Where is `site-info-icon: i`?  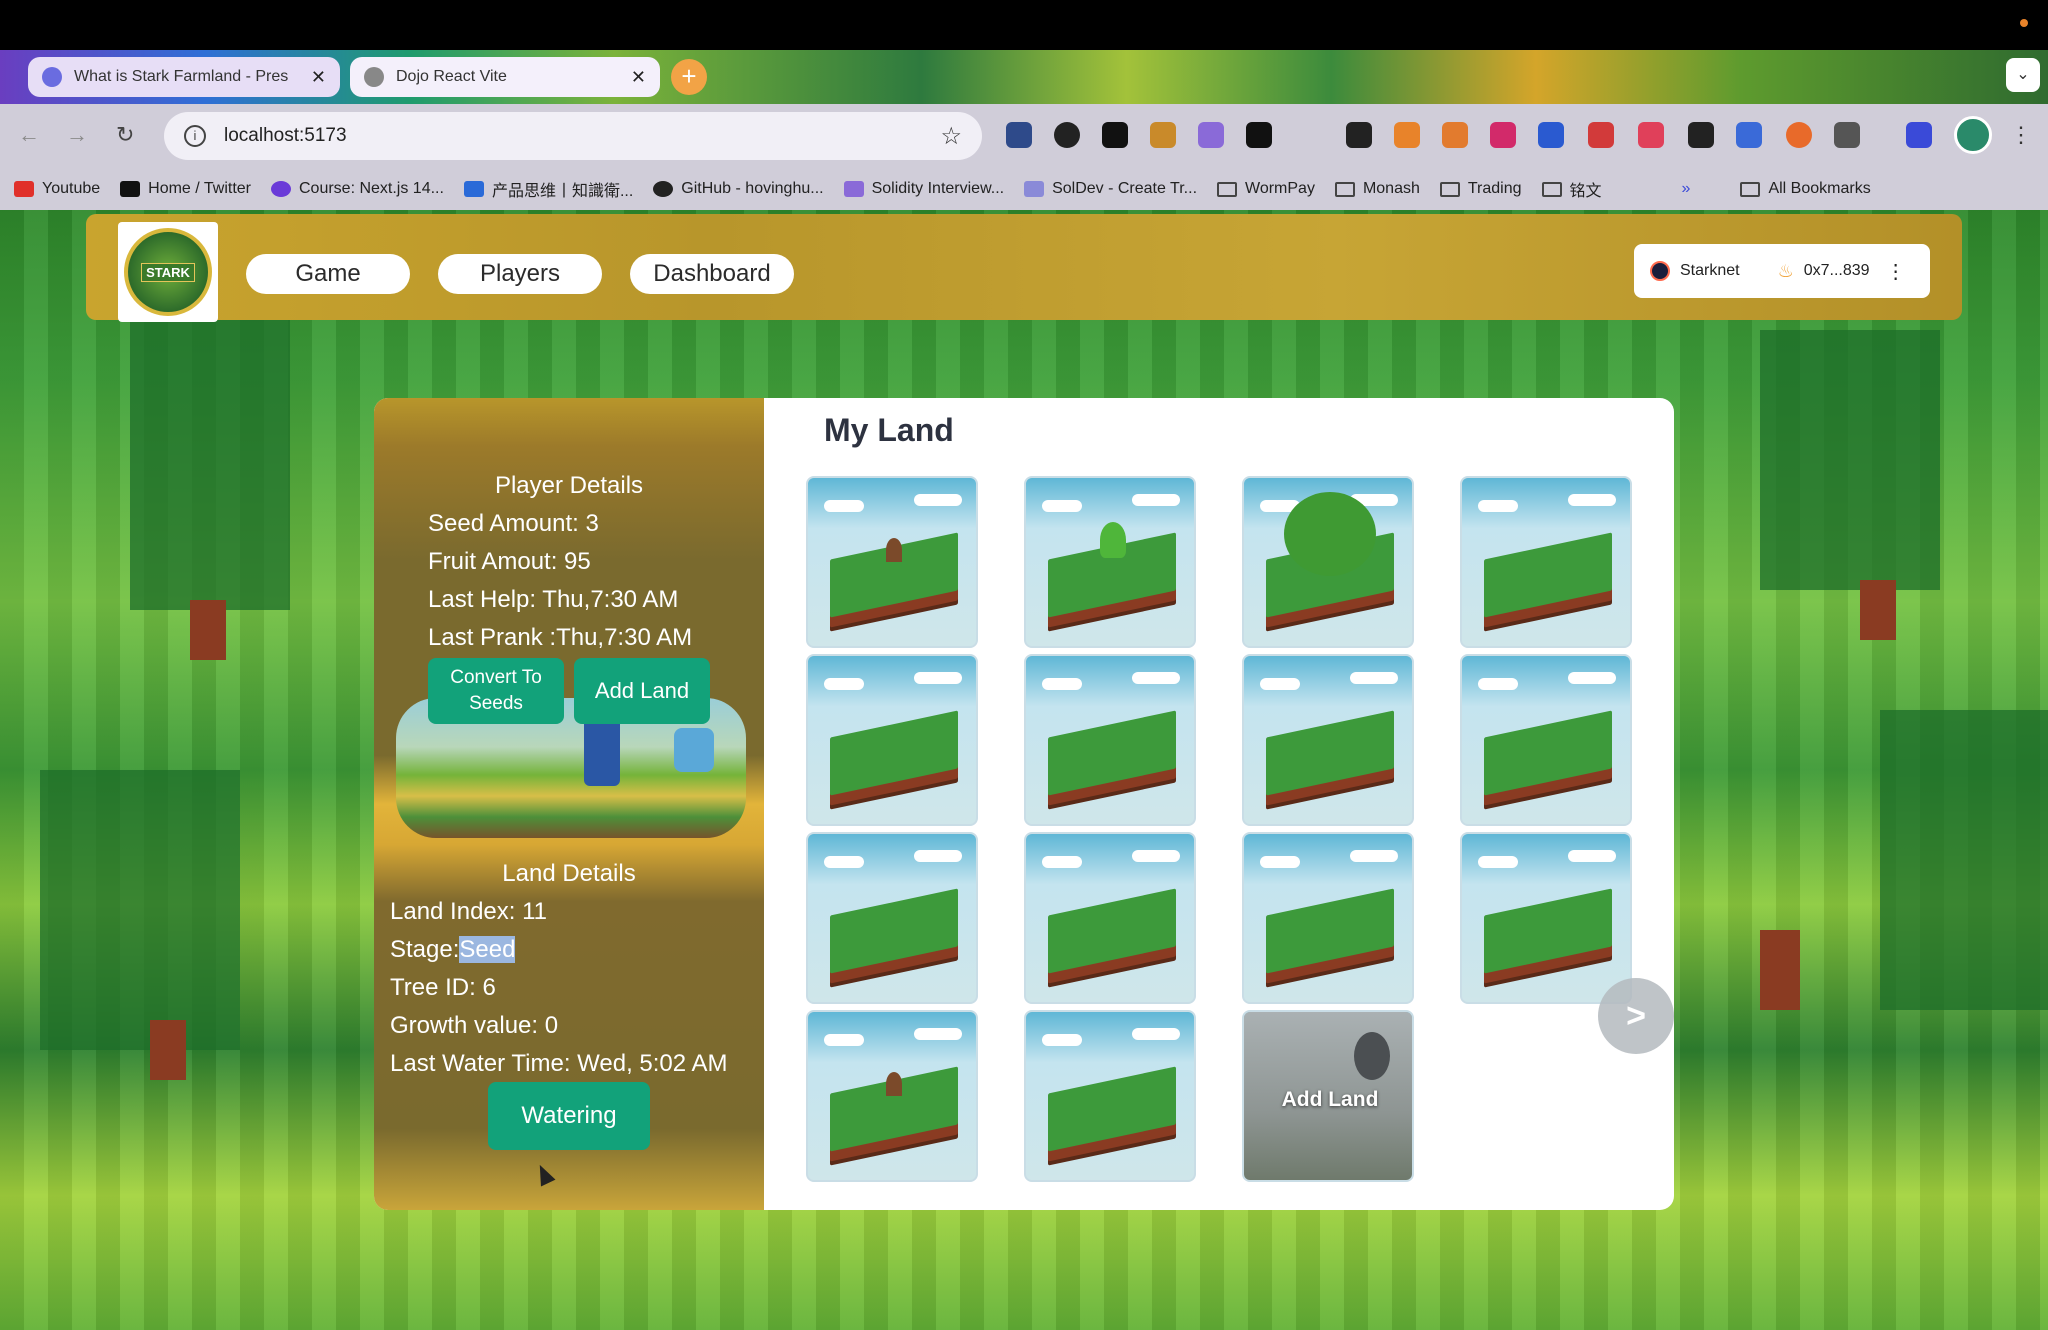
site-info-icon: i is located at coordinates (195, 136).